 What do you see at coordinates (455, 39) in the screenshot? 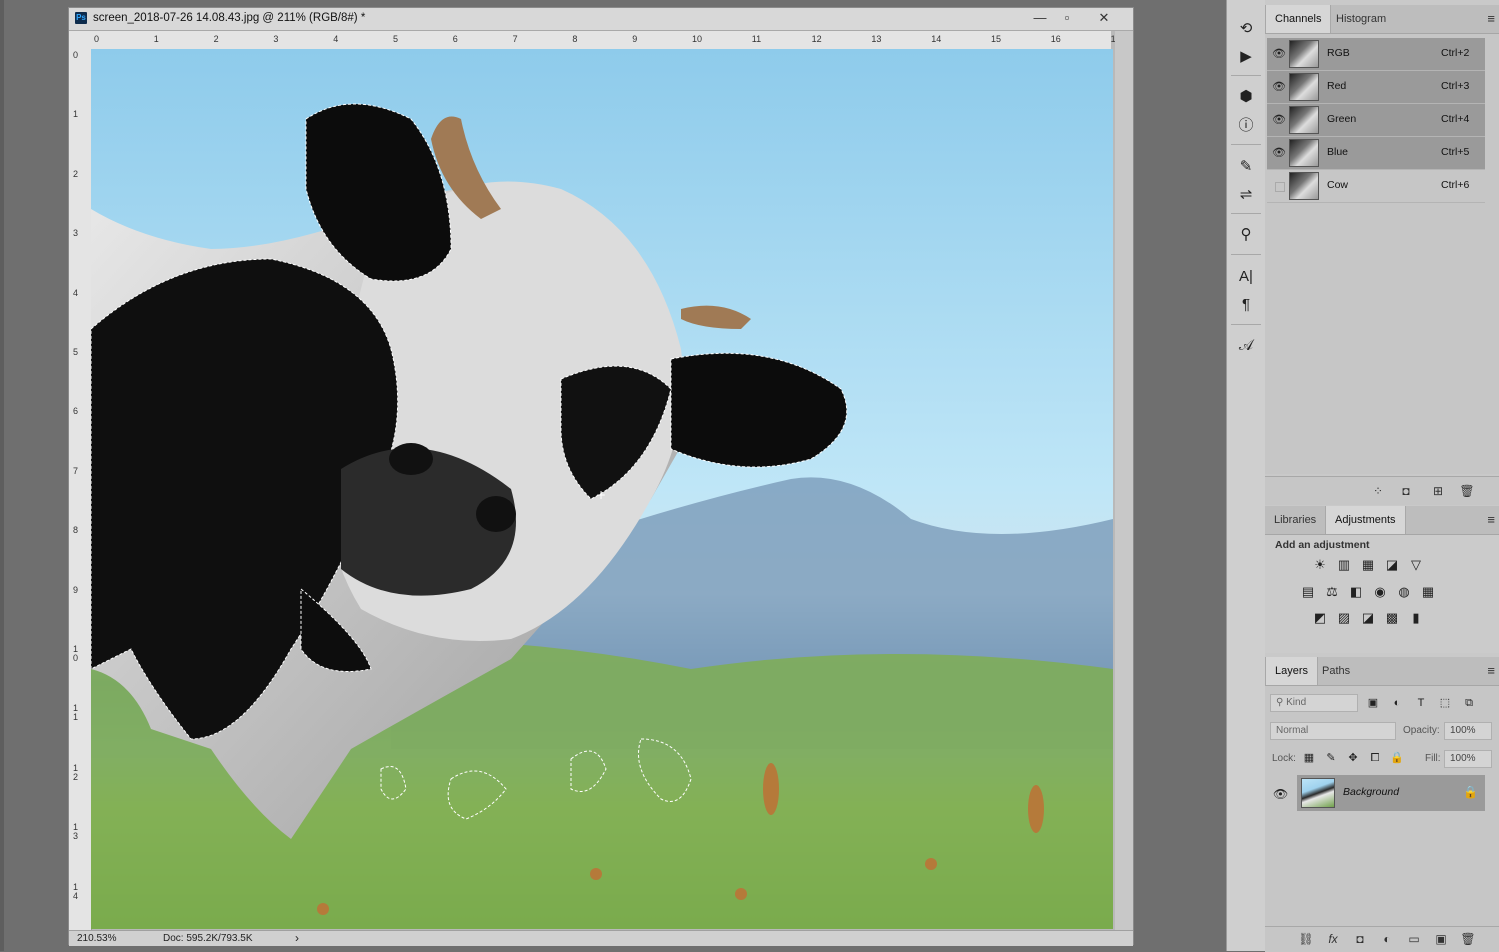
I see `ruler-tick-label: 6` at bounding box center [455, 39].